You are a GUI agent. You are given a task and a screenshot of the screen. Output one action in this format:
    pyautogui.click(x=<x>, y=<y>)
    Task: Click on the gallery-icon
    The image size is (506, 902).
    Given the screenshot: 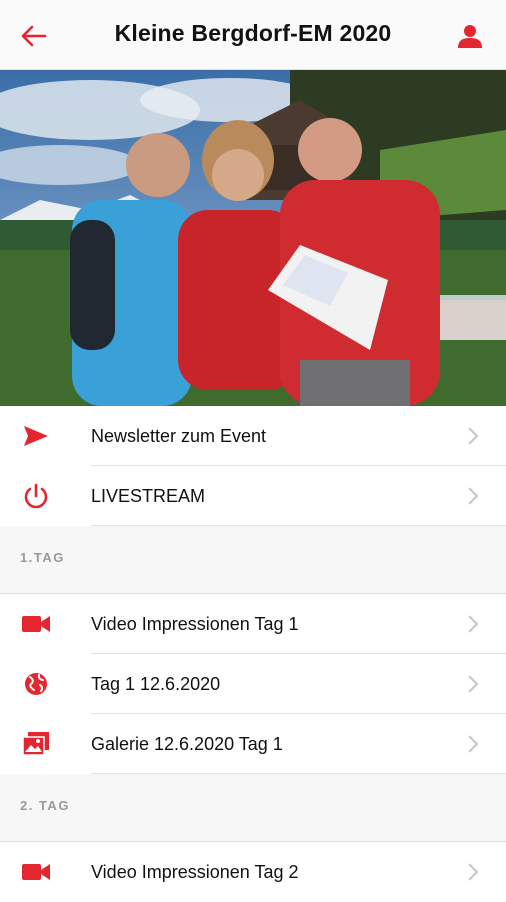 What is the action you would take?
    pyautogui.click(x=36, y=744)
    